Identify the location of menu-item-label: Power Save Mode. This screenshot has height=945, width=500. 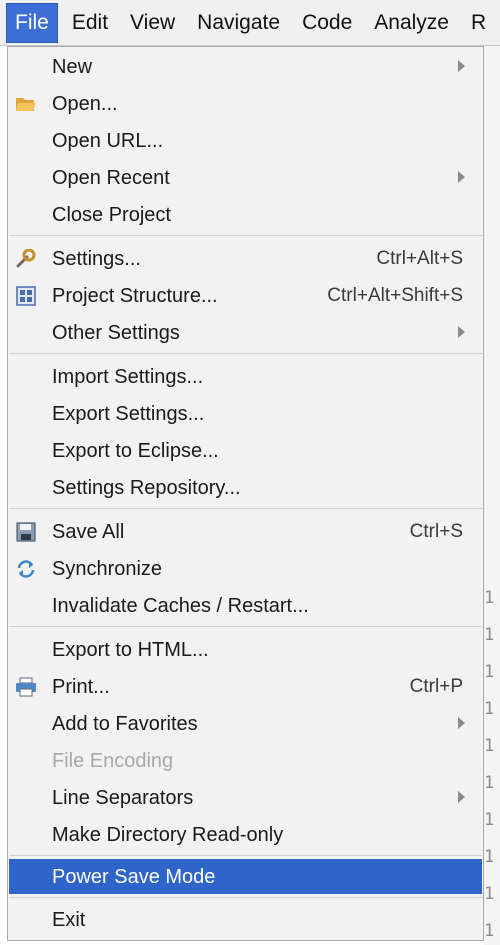
(134, 876).